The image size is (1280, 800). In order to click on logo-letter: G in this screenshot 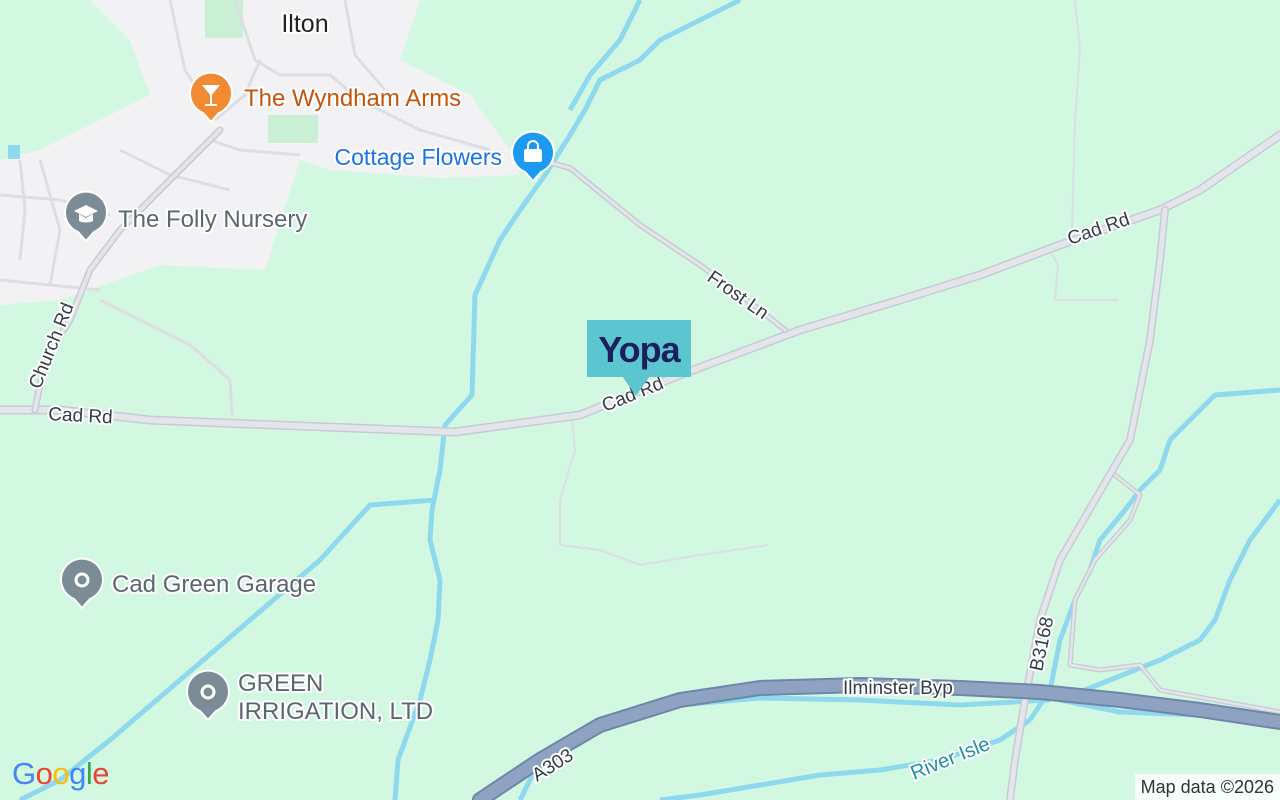, I will do `click(24, 773)`.